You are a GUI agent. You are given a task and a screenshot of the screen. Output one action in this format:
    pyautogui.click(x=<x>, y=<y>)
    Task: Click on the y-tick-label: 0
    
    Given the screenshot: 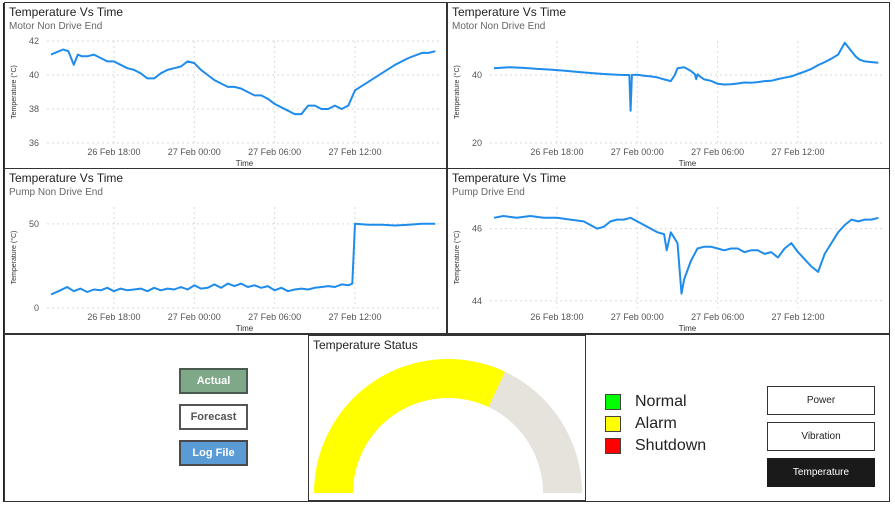 What is the action you would take?
    pyautogui.click(x=36, y=308)
    